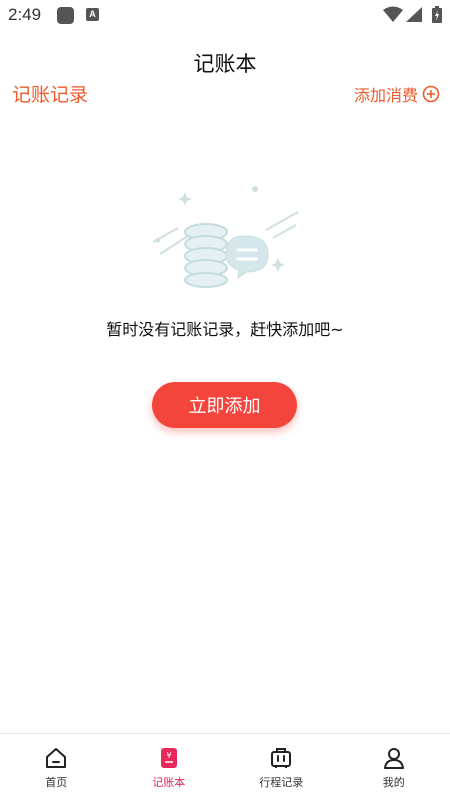  I want to click on bottom-nav: 首页 ¥ 记账本 行程记录 我的, so click(225, 766).